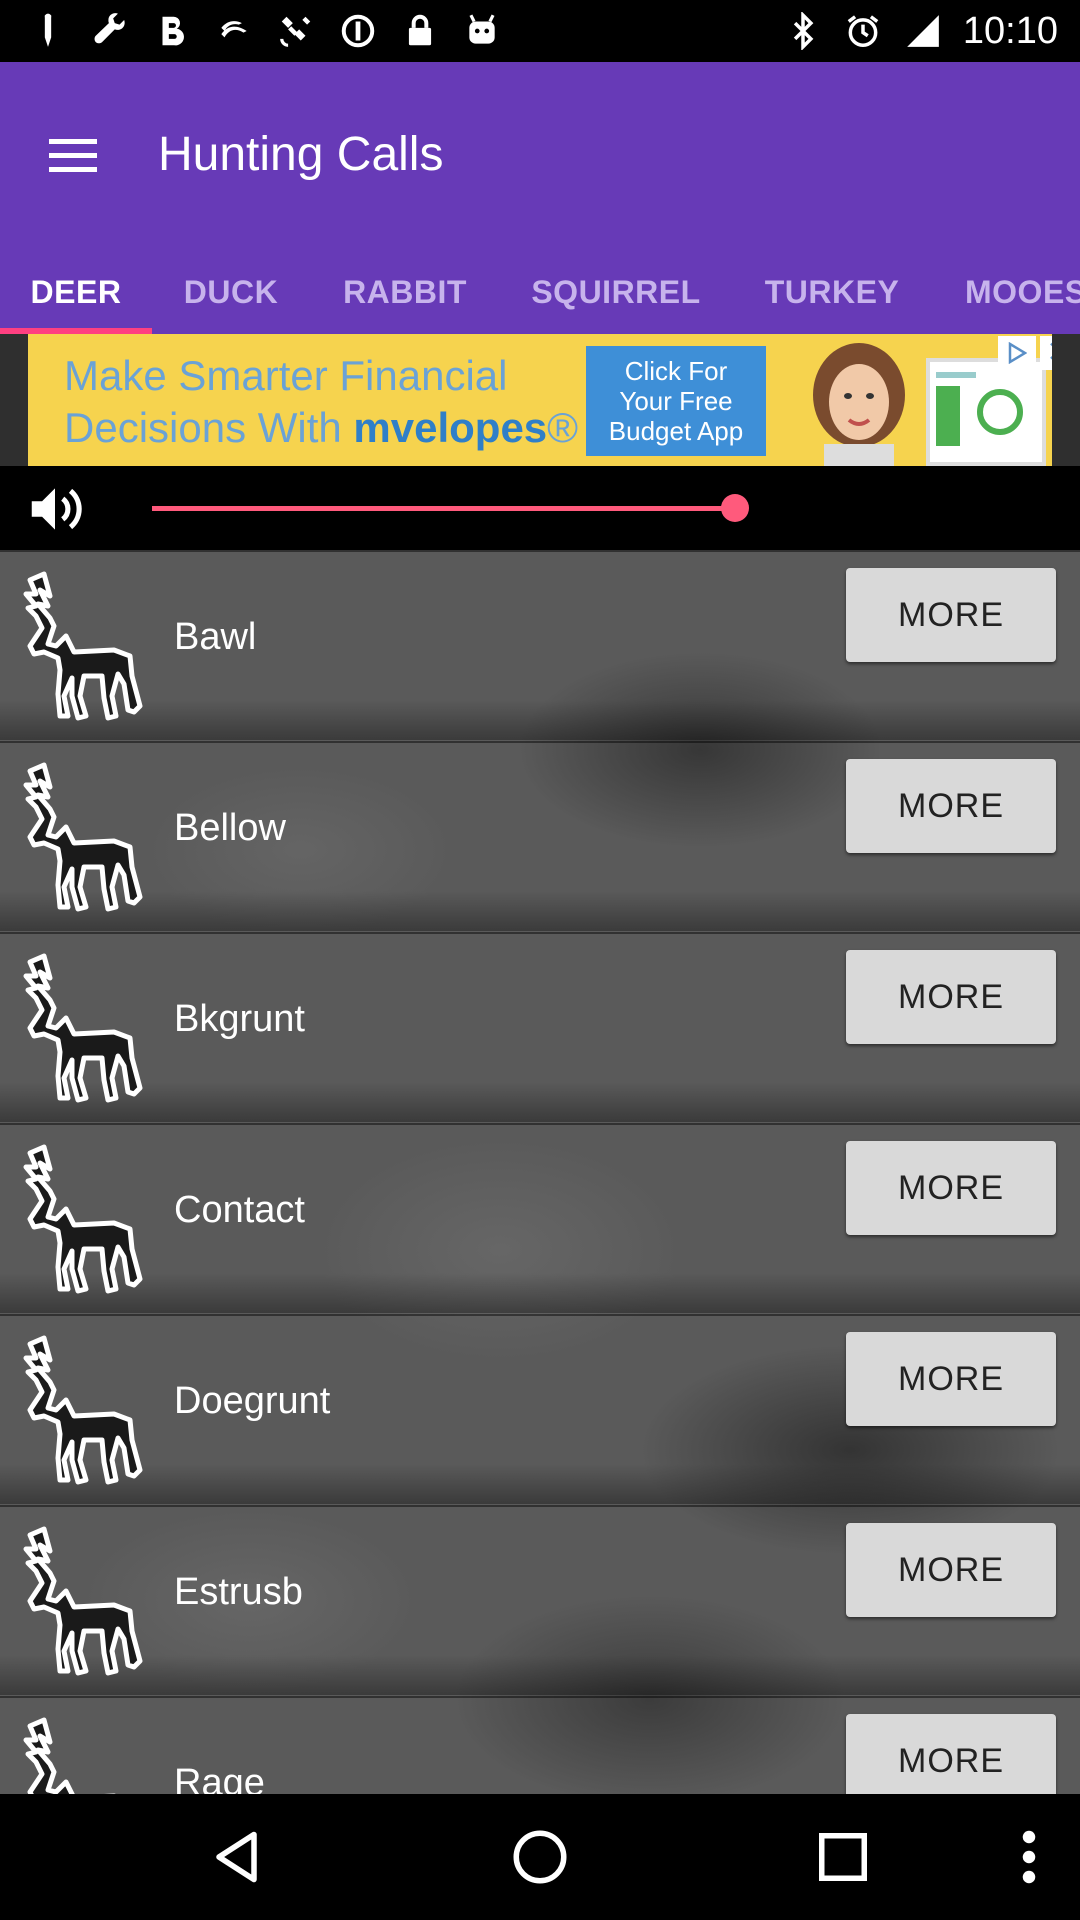 The height and width of the screenshot is (1920, 1080). I want to click on ad-cta-button: Click For Your Free Budget App, so click(676, 401).